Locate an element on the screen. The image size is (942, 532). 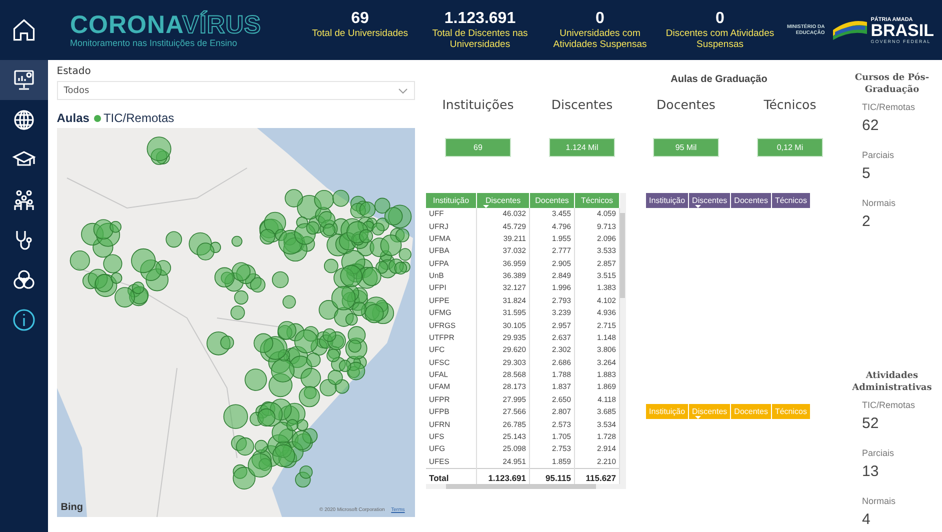
monitor-chart-icon is located at coordinates (24, 80).